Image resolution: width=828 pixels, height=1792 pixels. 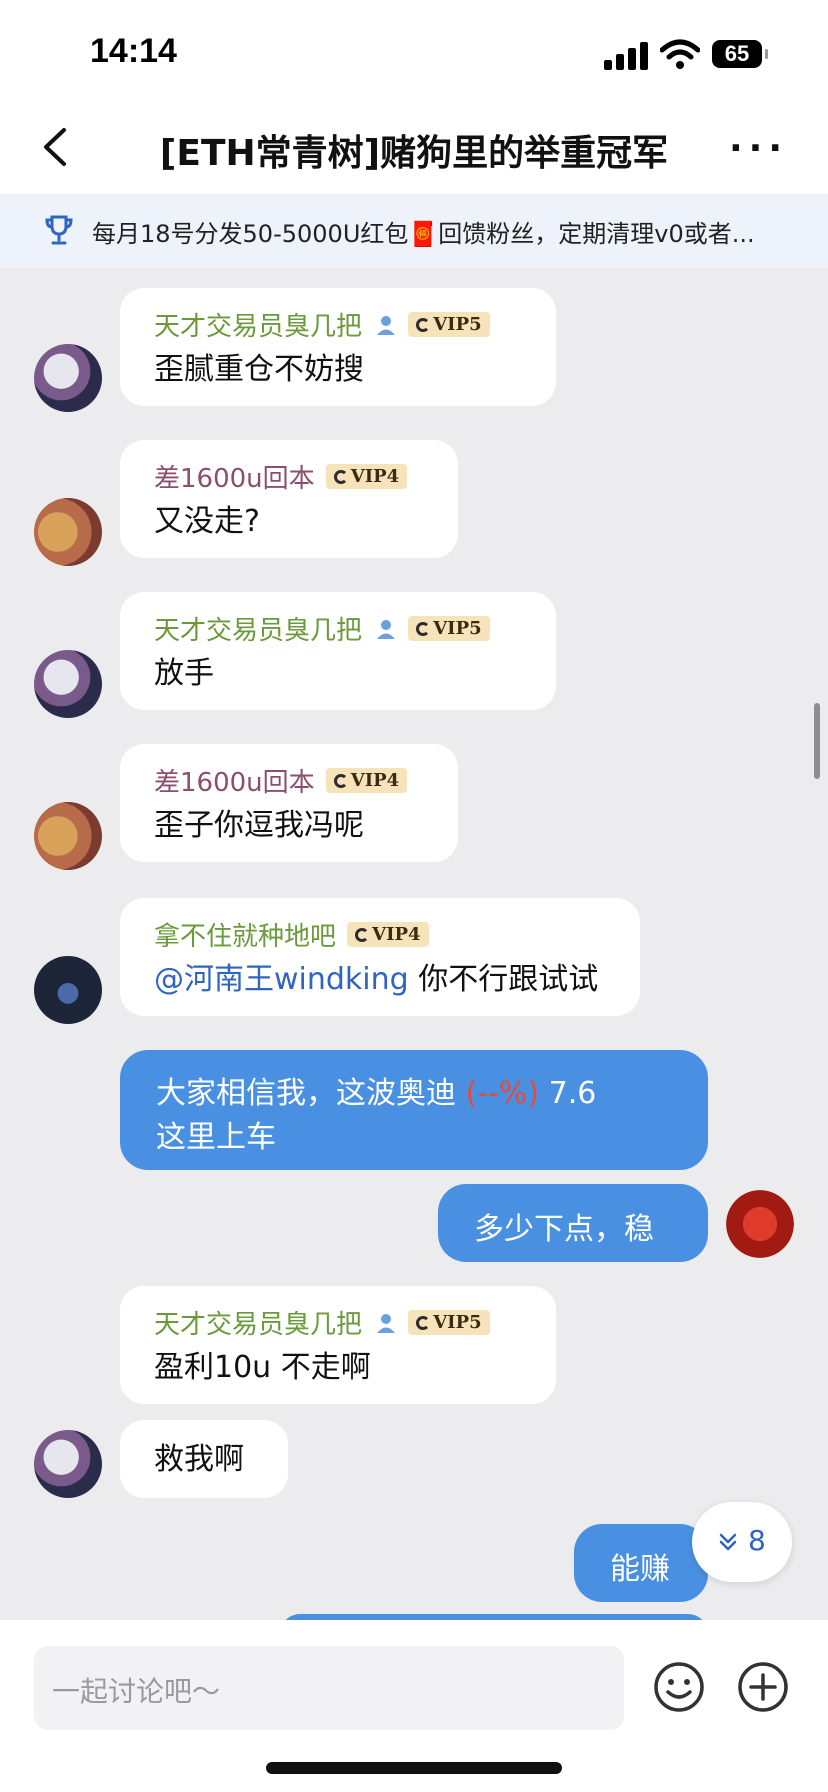 What do you see at coordinates (207, 521) in the screenshot?
I see `message-text: 又没走?` at bounding box center [207, 521].